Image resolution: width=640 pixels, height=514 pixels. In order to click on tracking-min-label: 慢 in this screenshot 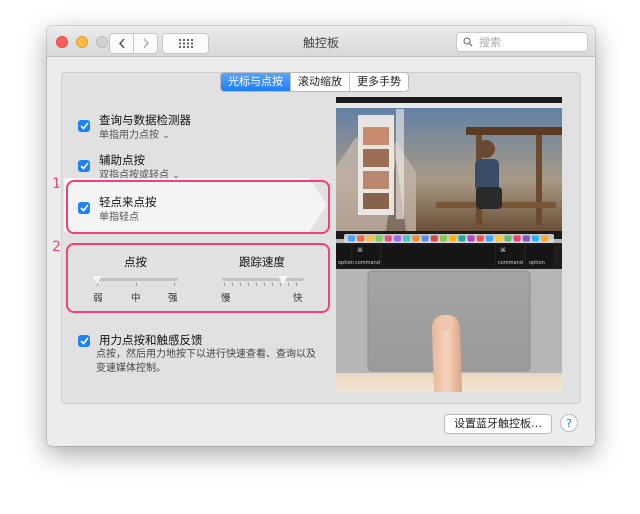, I will do `click(226, 298)`.